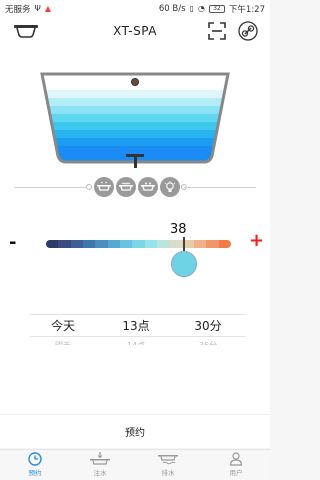 This screenshot has width=320, height=480. I want to click on app-bar: XT-SPA, so click(135, 31).